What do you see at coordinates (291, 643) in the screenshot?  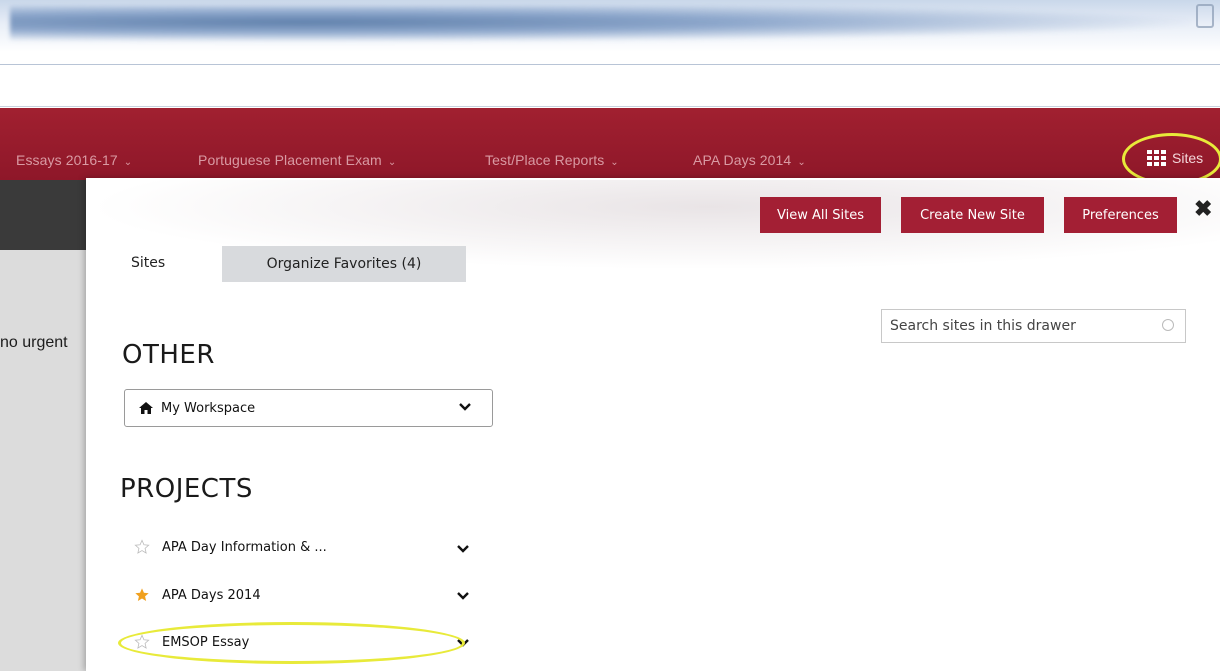 I see `highlight-annotation` at bounding box center [291, 643].